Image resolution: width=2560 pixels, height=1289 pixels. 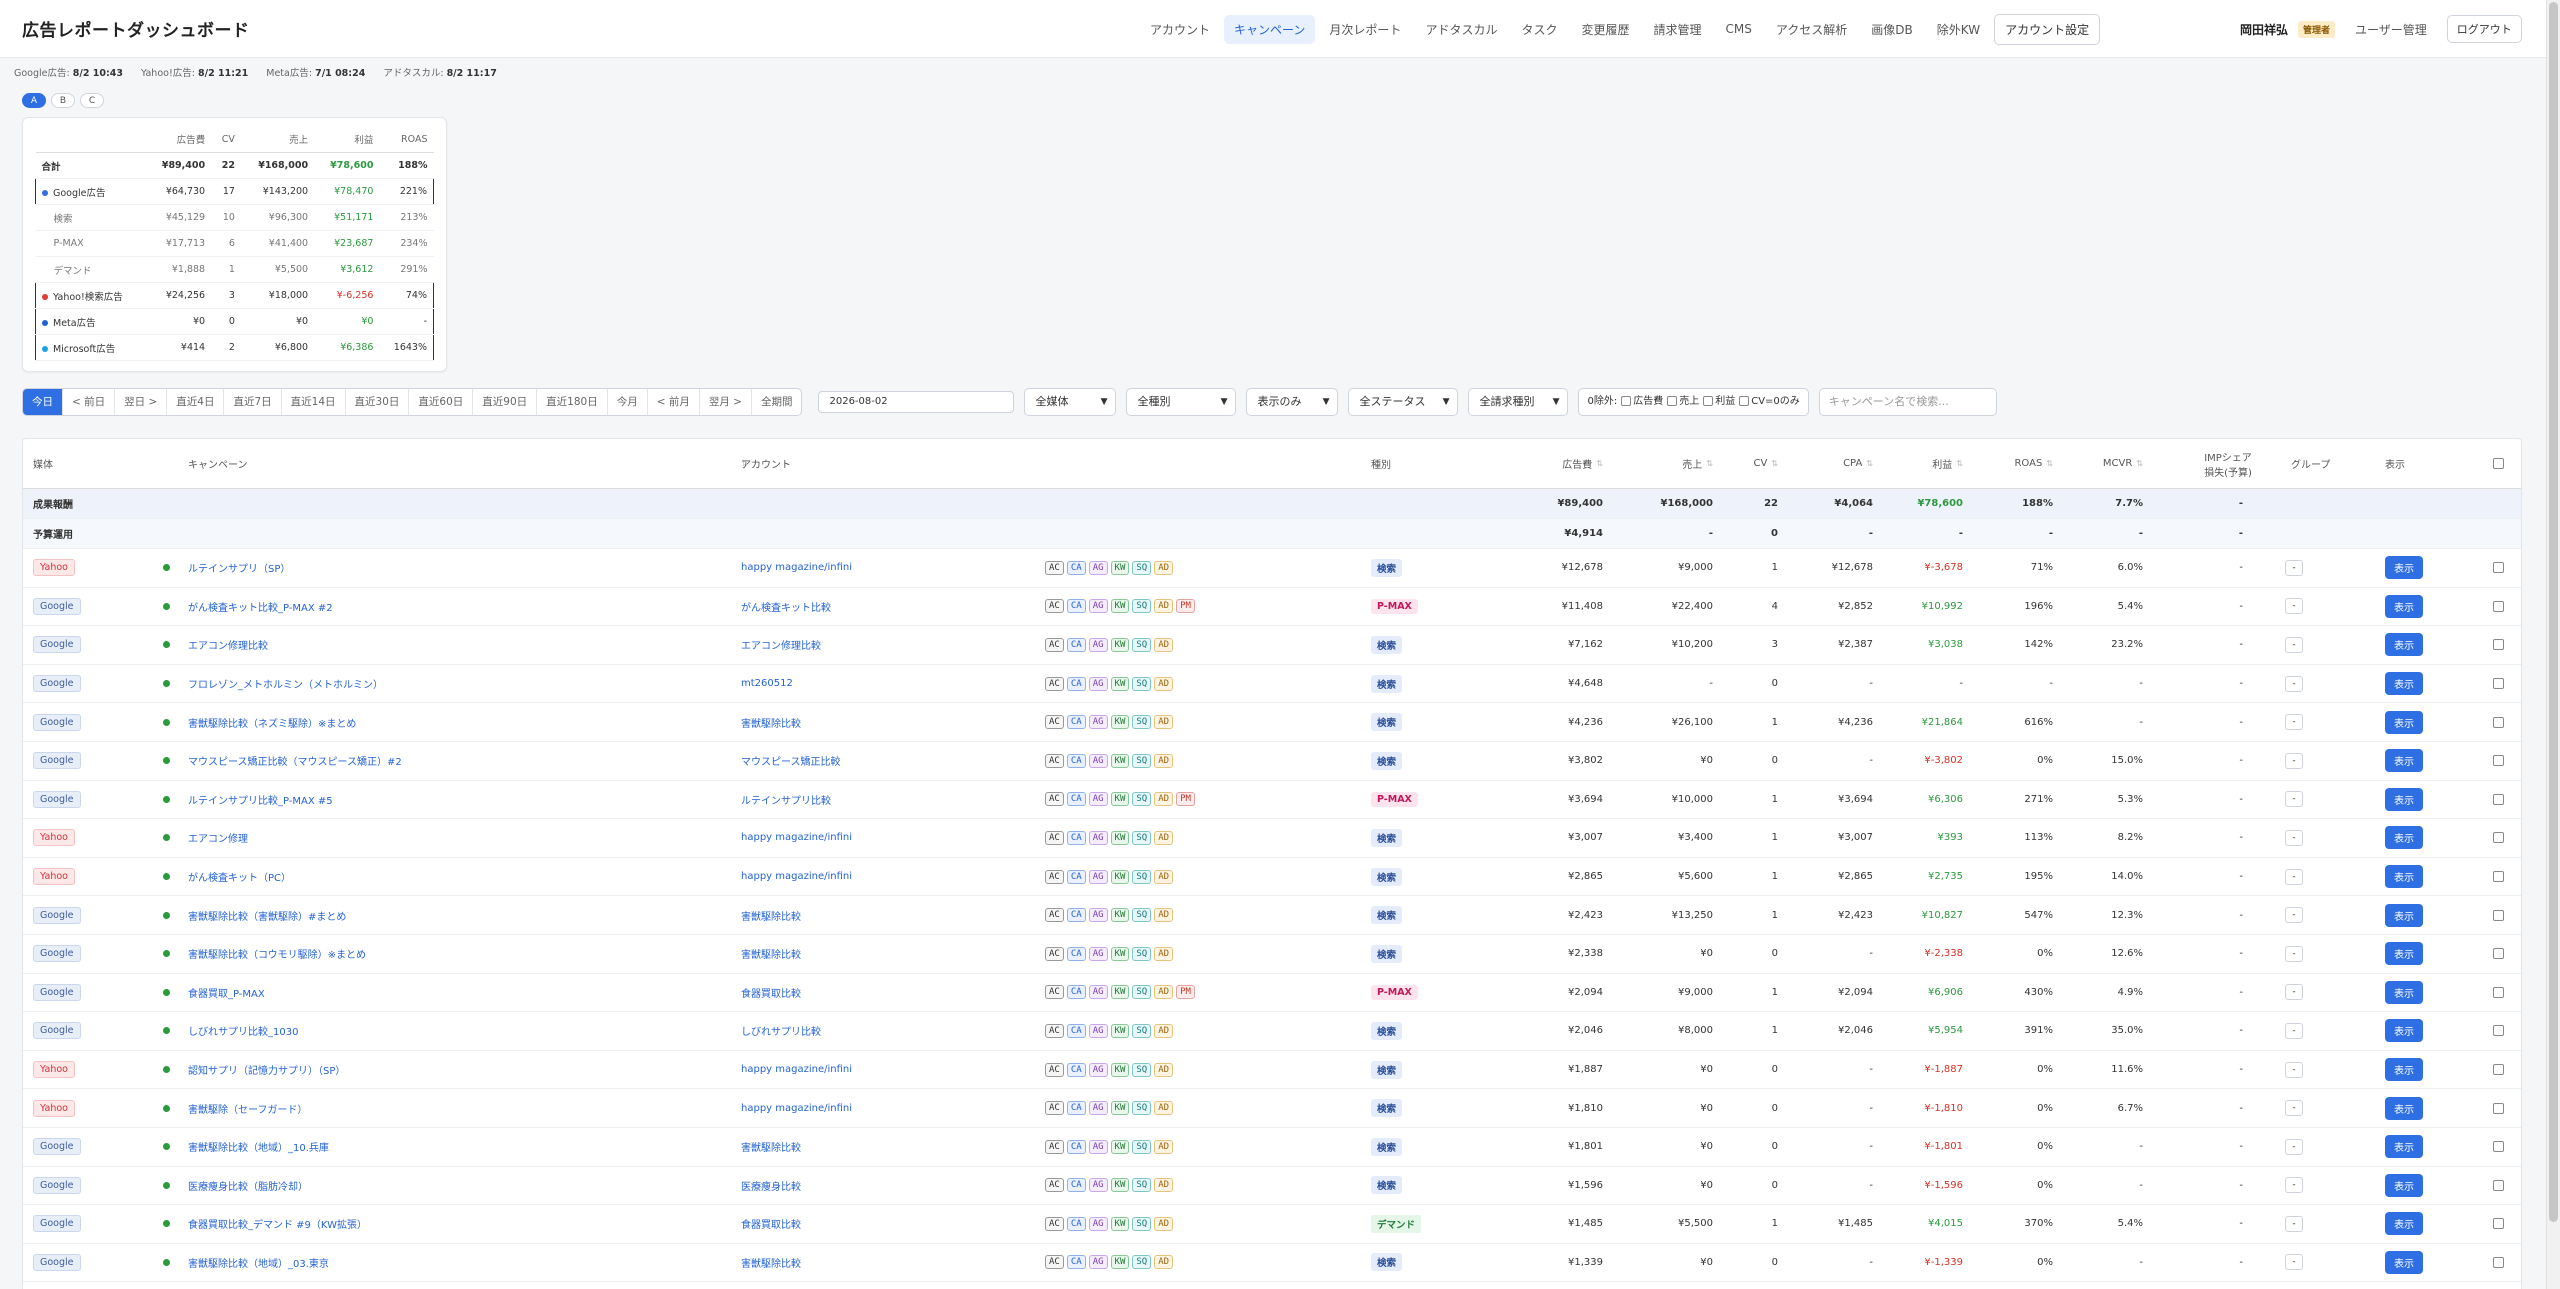 I want to click on campaign-name-link: 害獣駆除比較（害獣駆除）#まとめ, so click(x=267, y=915).